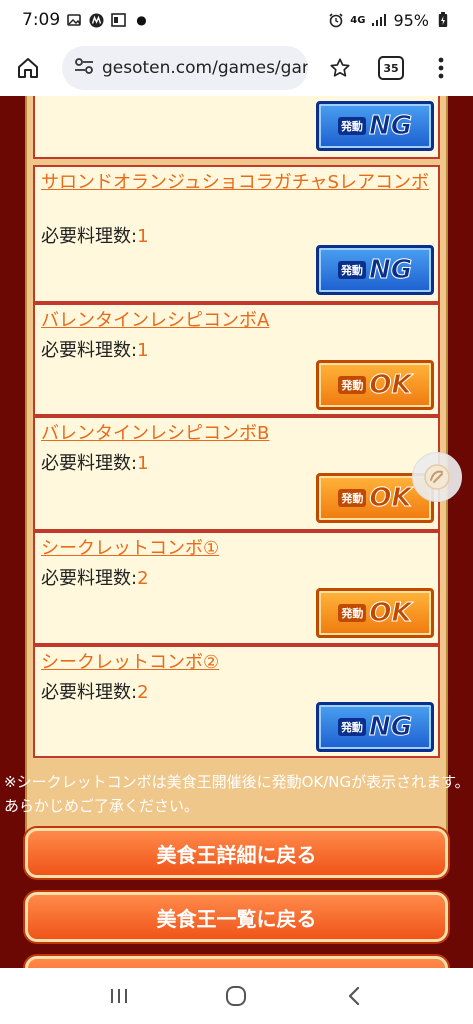 This screenshot has width=473, height=1024. I want to click on recents-icon, so click(118, 996).